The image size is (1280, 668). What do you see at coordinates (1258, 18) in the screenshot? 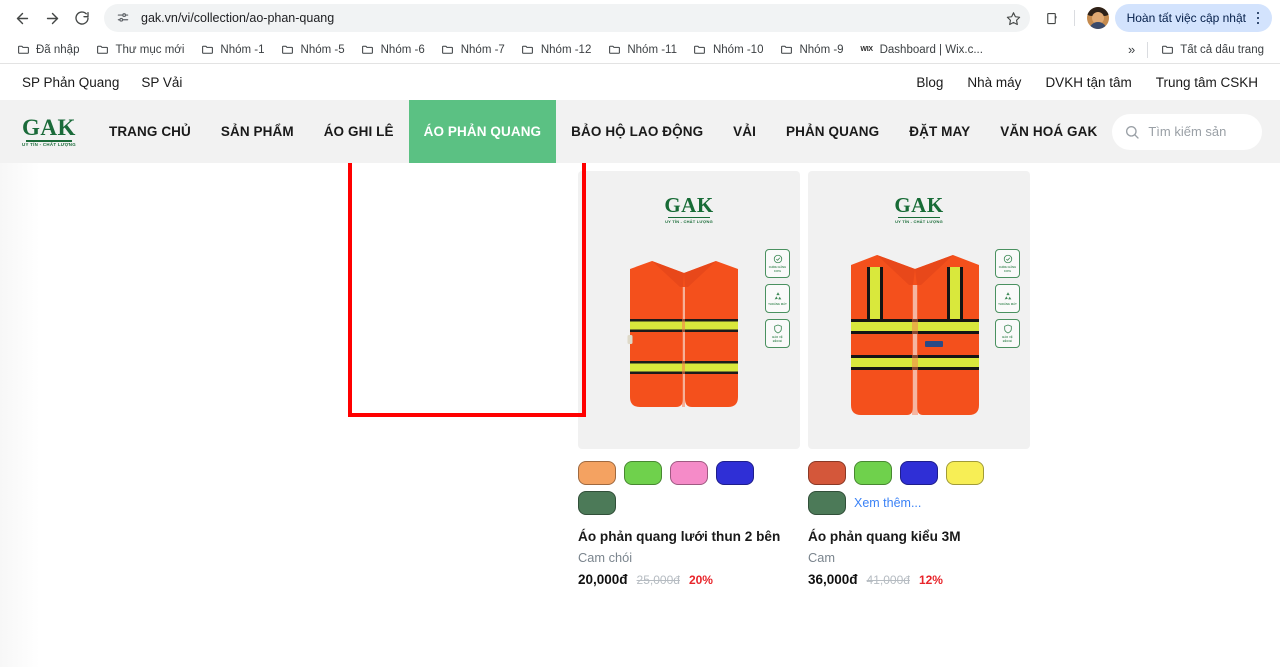
I see `kebab-menu-icon` at bounding box center [1258, 18].